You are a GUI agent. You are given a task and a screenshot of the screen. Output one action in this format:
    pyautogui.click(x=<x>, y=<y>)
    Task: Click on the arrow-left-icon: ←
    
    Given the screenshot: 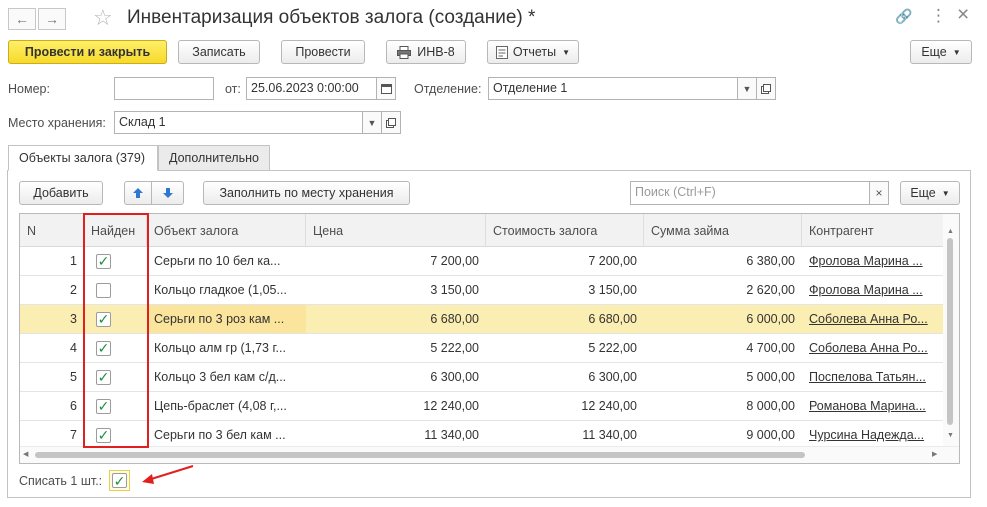 What is the action you would take?
    pyautogui.click(x=22, y=19)
    